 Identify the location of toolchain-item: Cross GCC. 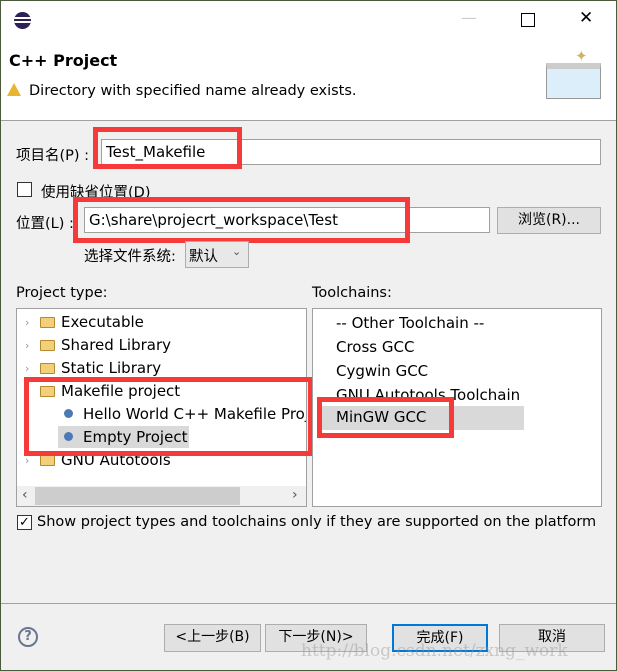
(375, 347).